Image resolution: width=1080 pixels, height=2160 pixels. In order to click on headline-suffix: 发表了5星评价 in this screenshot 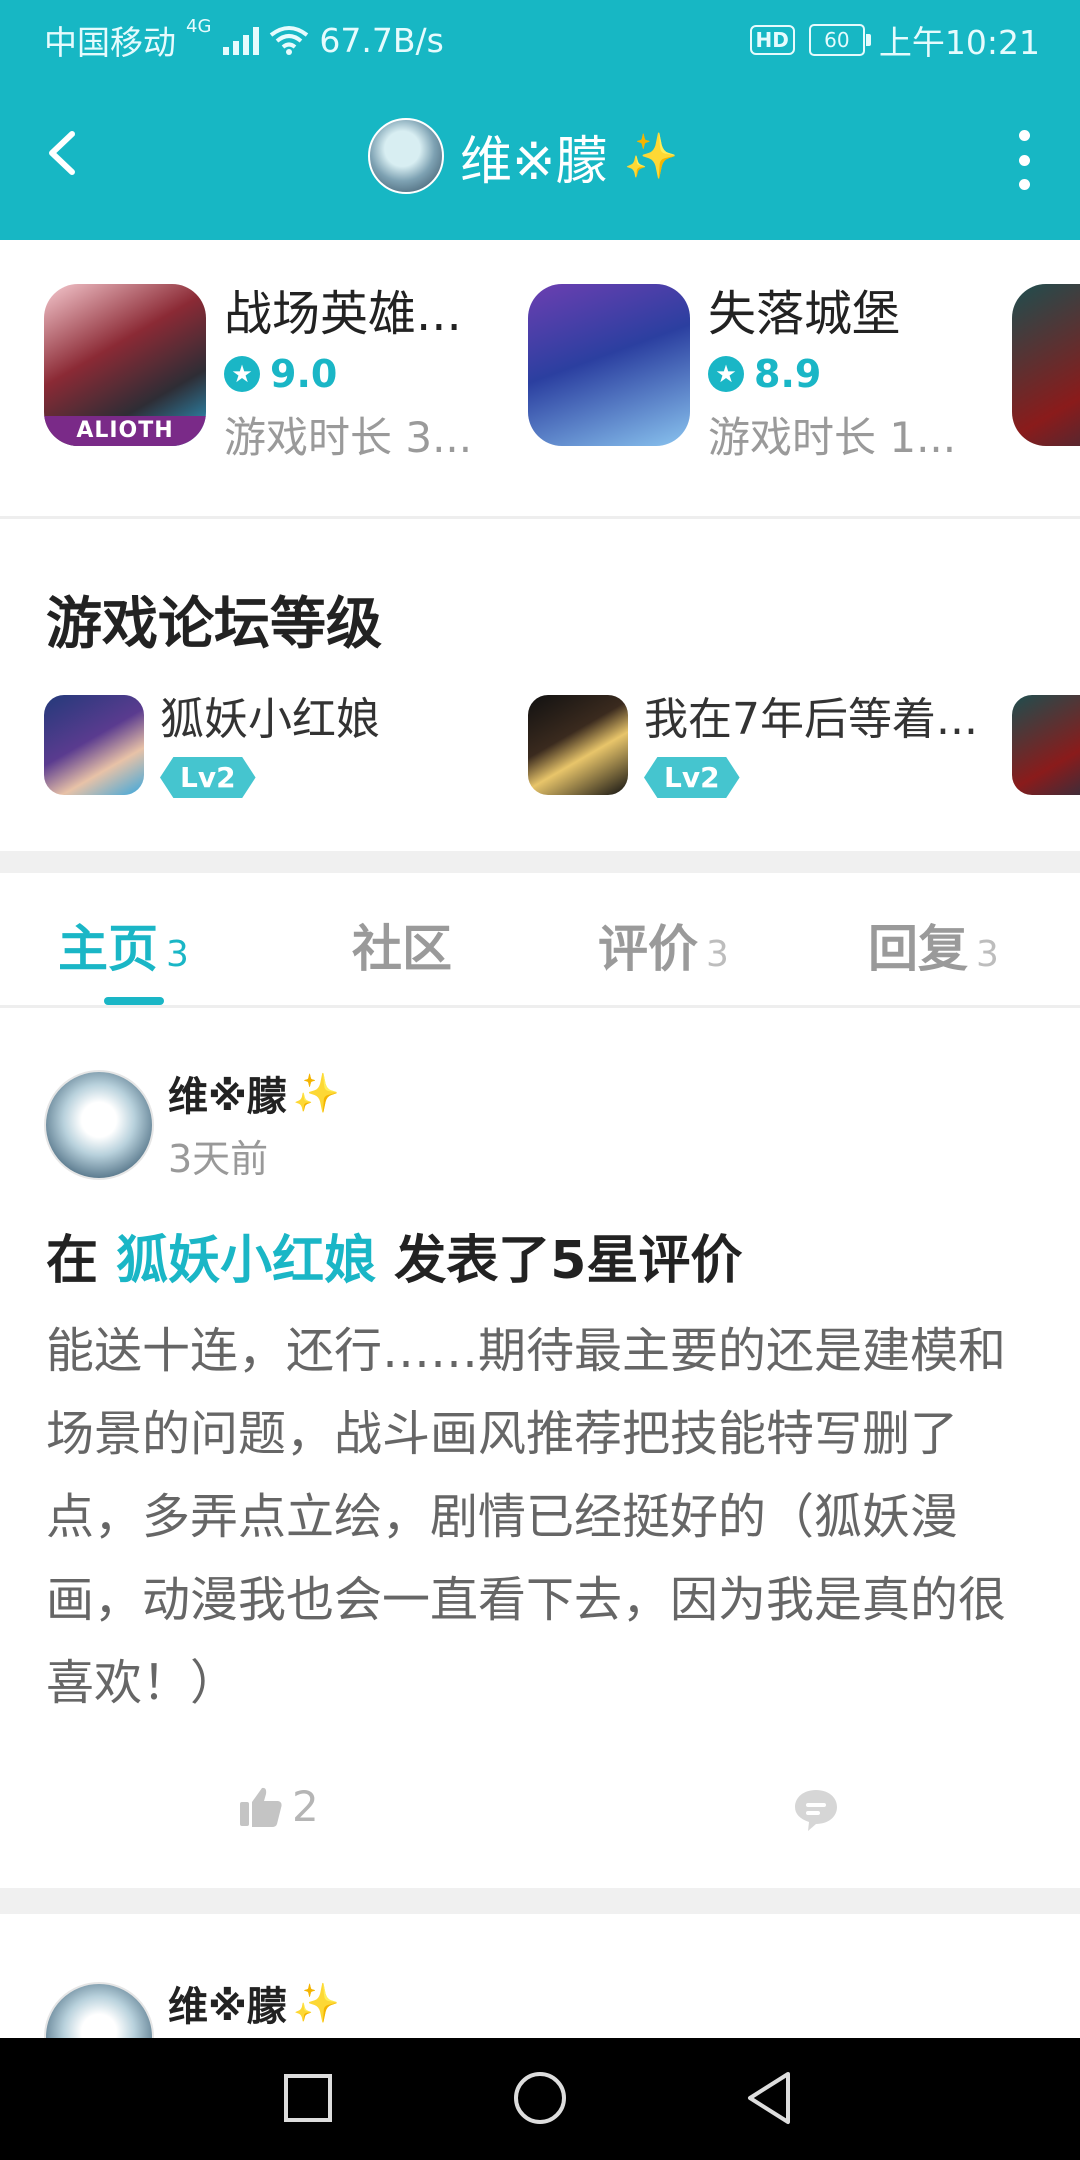, I will do `click(568, 1261)`.